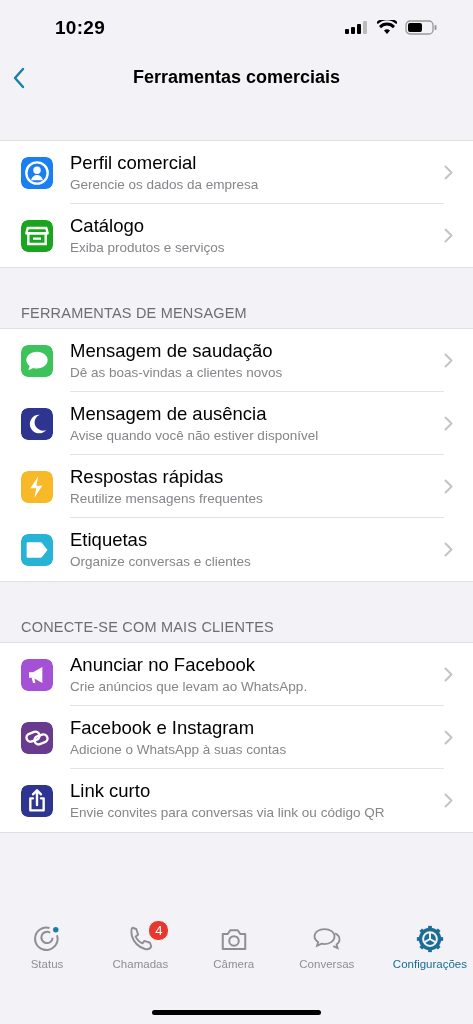 This screenshot has height=1024, width=473. What do you see at coordinates (109, 540) in the screenshot?
I see `row-title: Etiquetas` at bounding box center [109, 540].